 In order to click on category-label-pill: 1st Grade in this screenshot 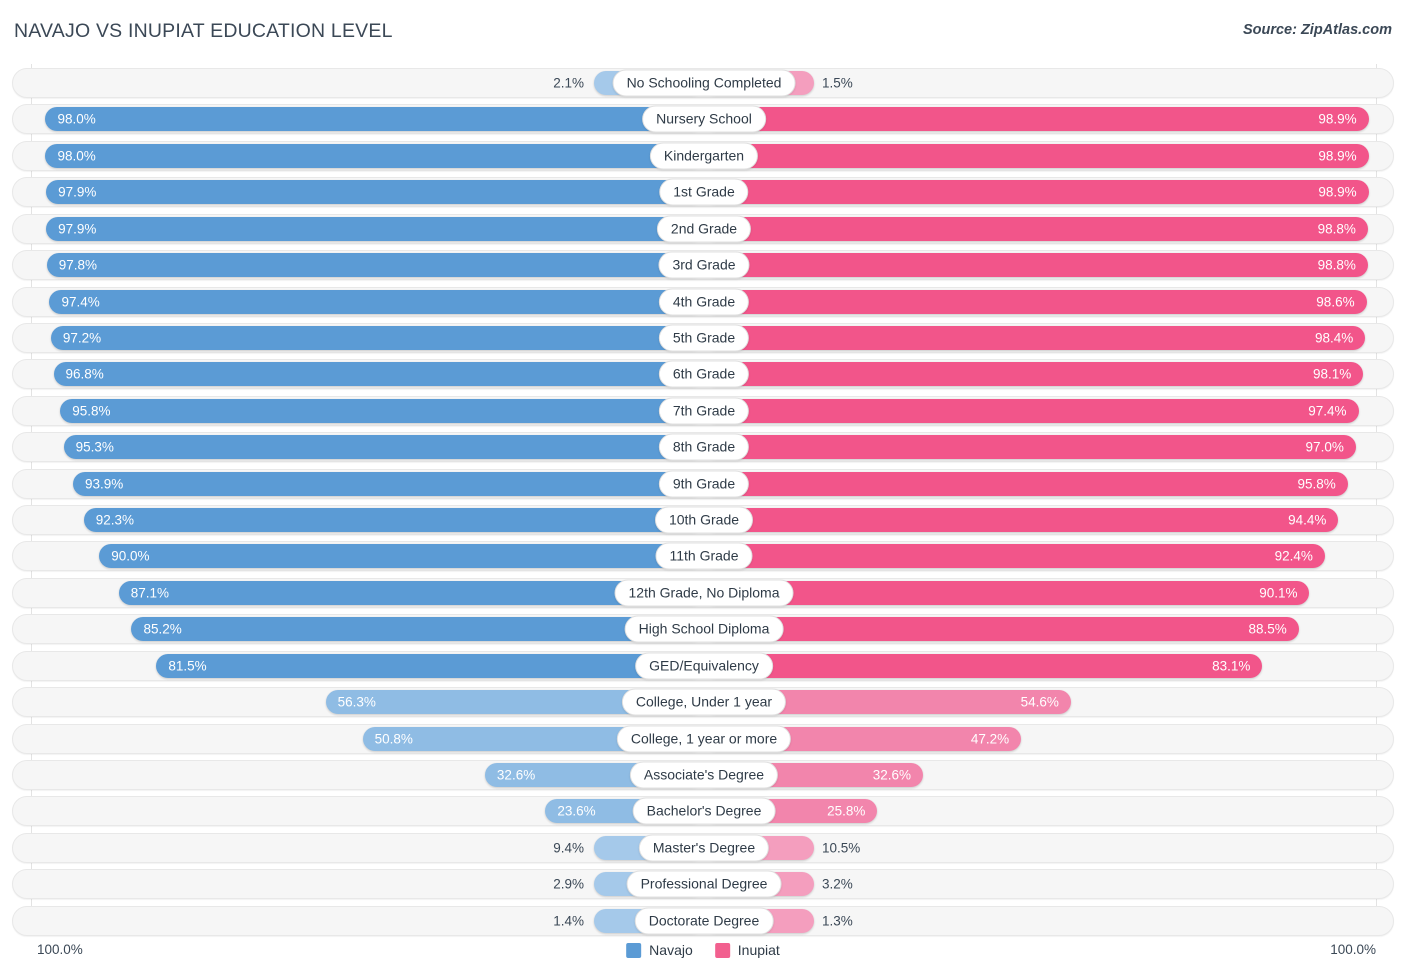, I will do `click(704, 192)`.